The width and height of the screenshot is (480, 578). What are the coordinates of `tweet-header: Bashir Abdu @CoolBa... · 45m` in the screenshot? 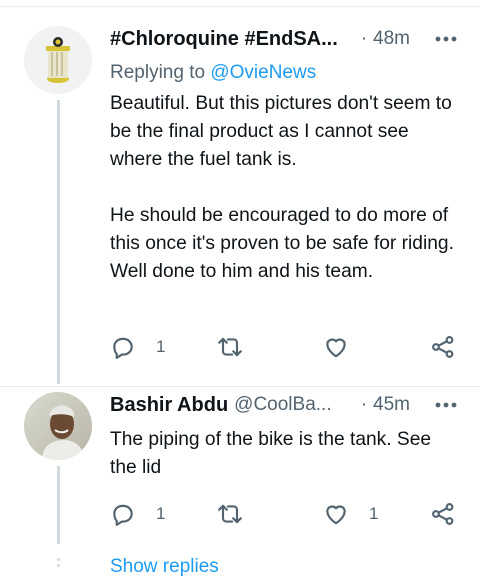 It's located at (284, 405).